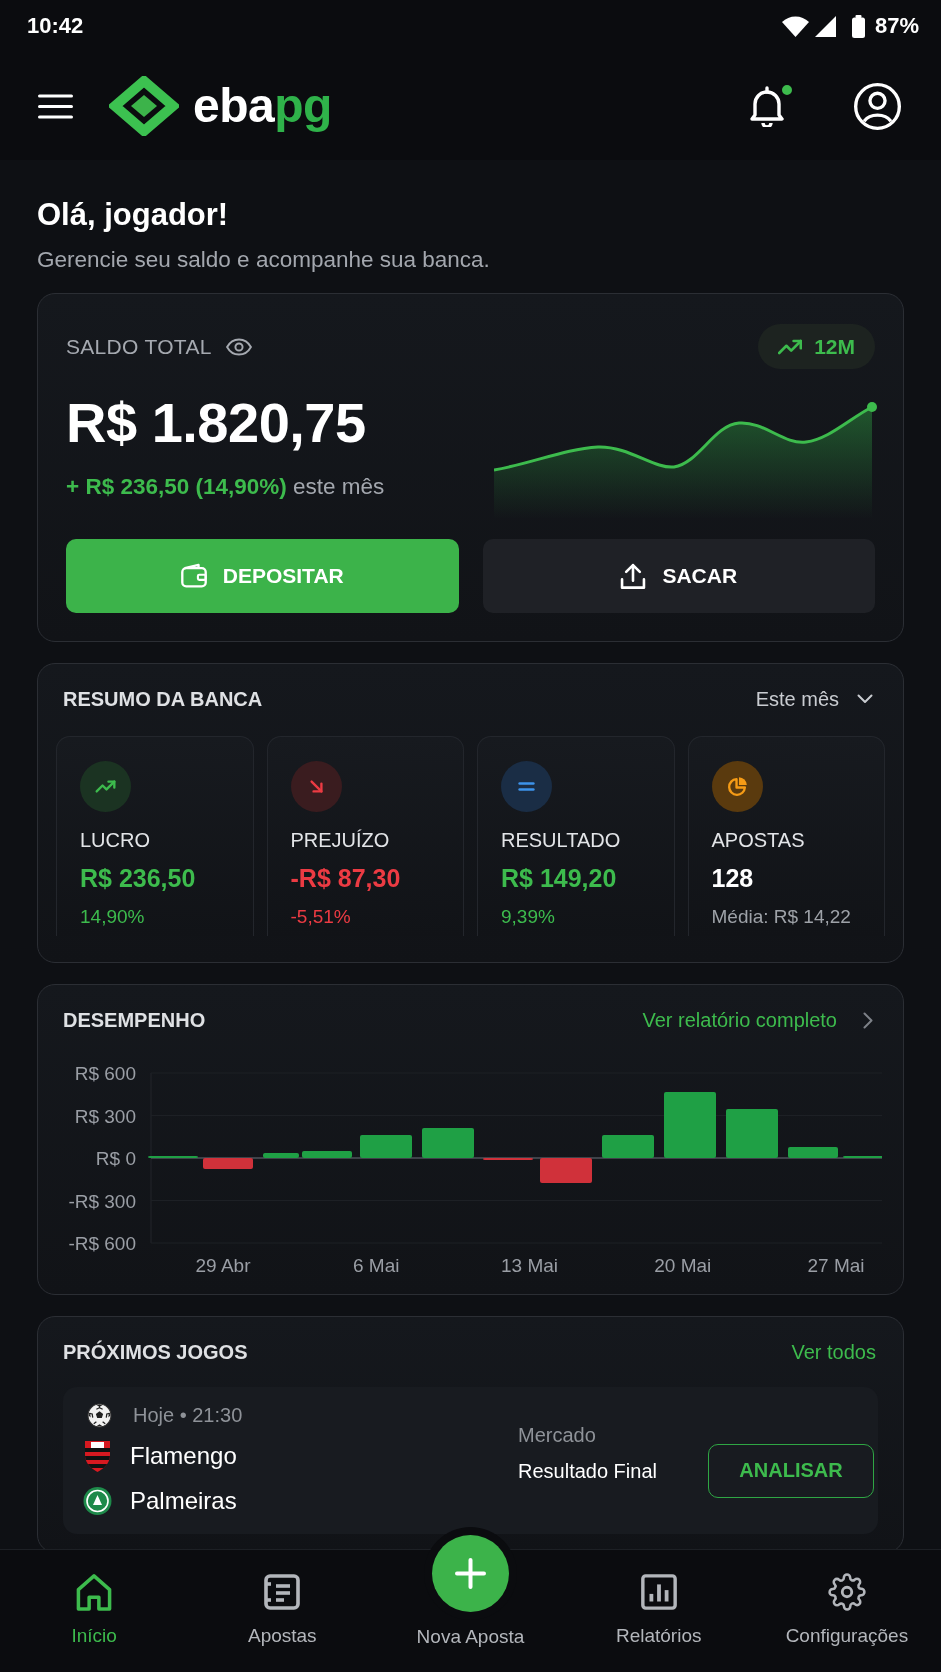 The height and width of the screenshot is (1672, 941). I want to click on nav-item: Configurações, so click(847, 1599).